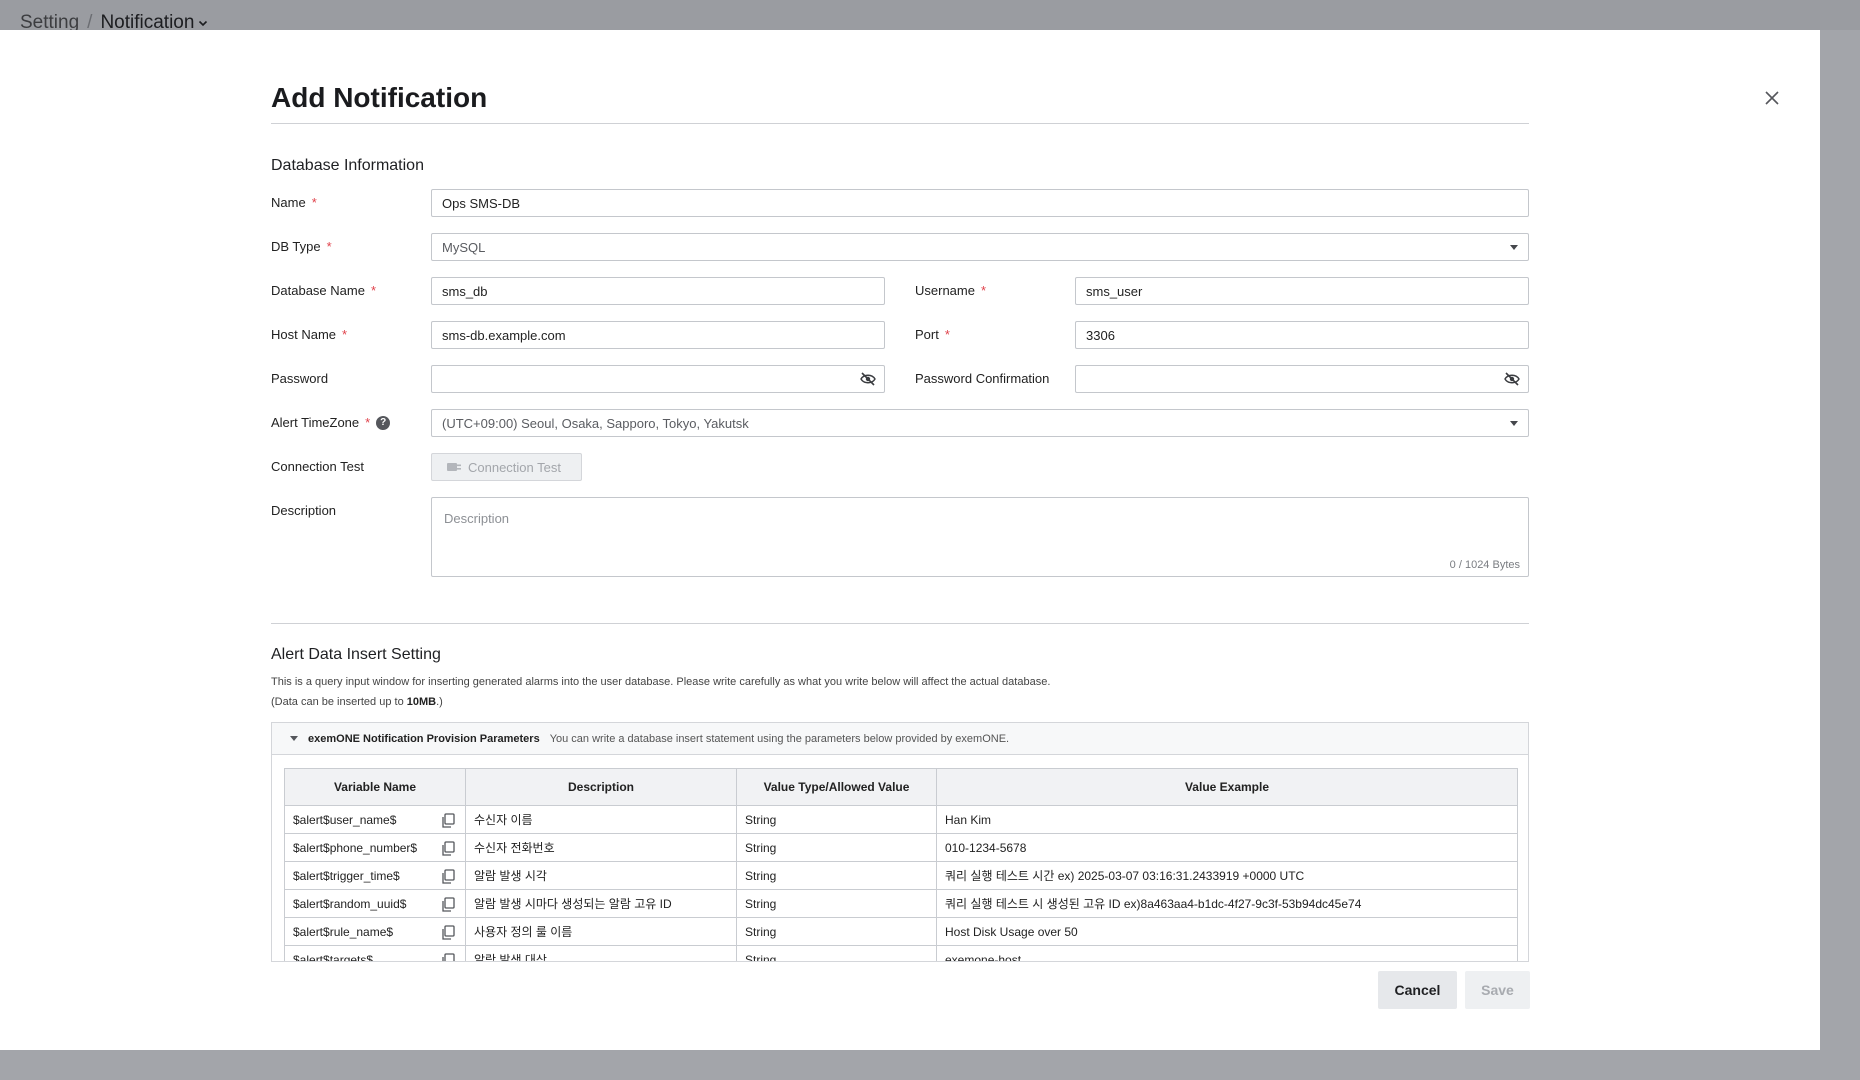 The width and height of the screenshot is (1860, 1080). Describe the element at coordinates (927, 334) in the screenshot. I see `port-label-text: Port` at that location.